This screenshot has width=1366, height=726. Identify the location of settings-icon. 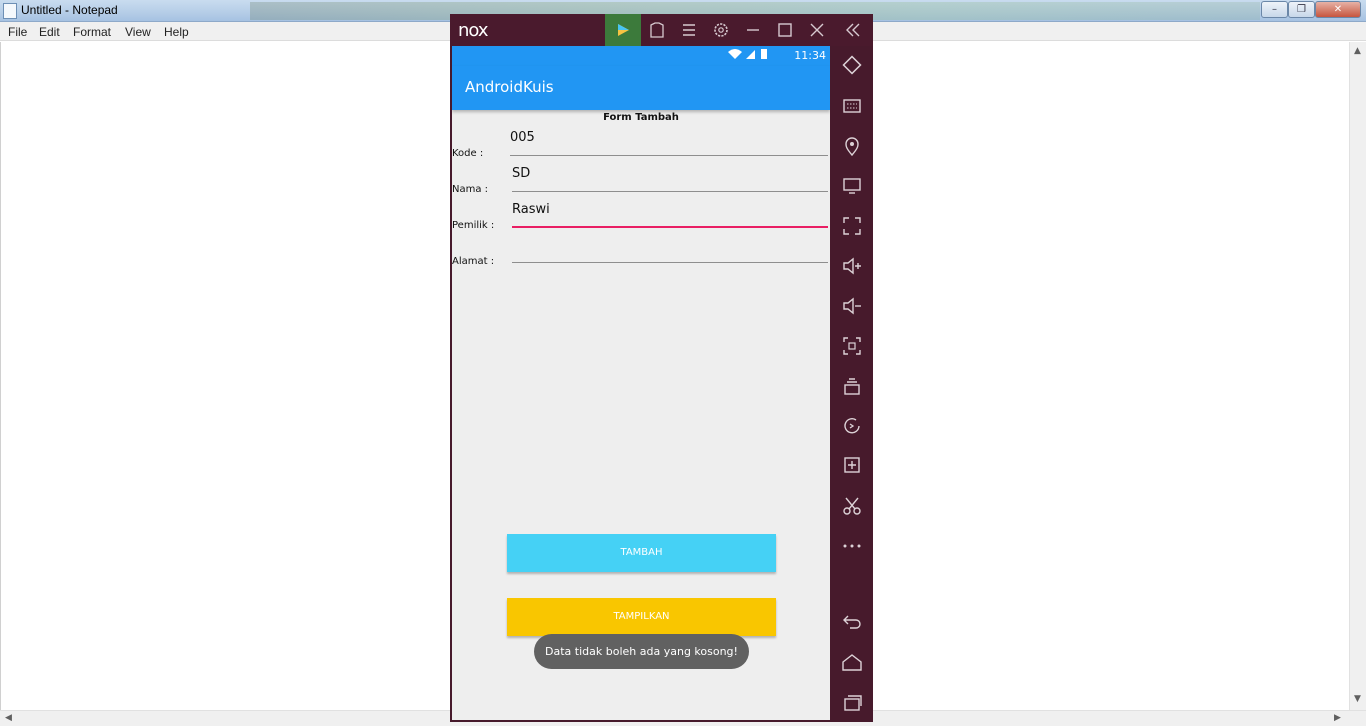
(721, 30).